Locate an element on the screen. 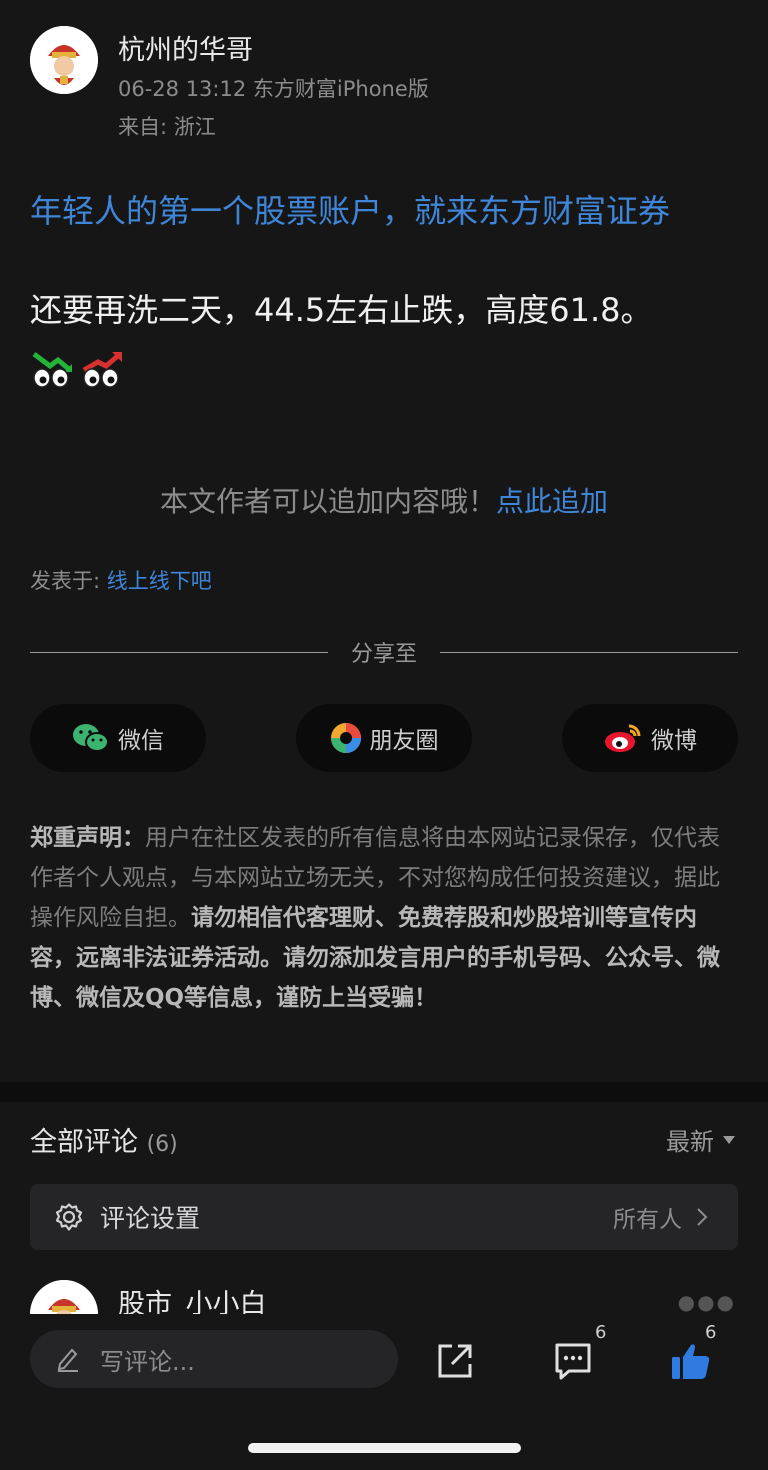 Image resolution: width=768 pixels, height=1470 pixels. like-button is located at coordinates (691, 1361).